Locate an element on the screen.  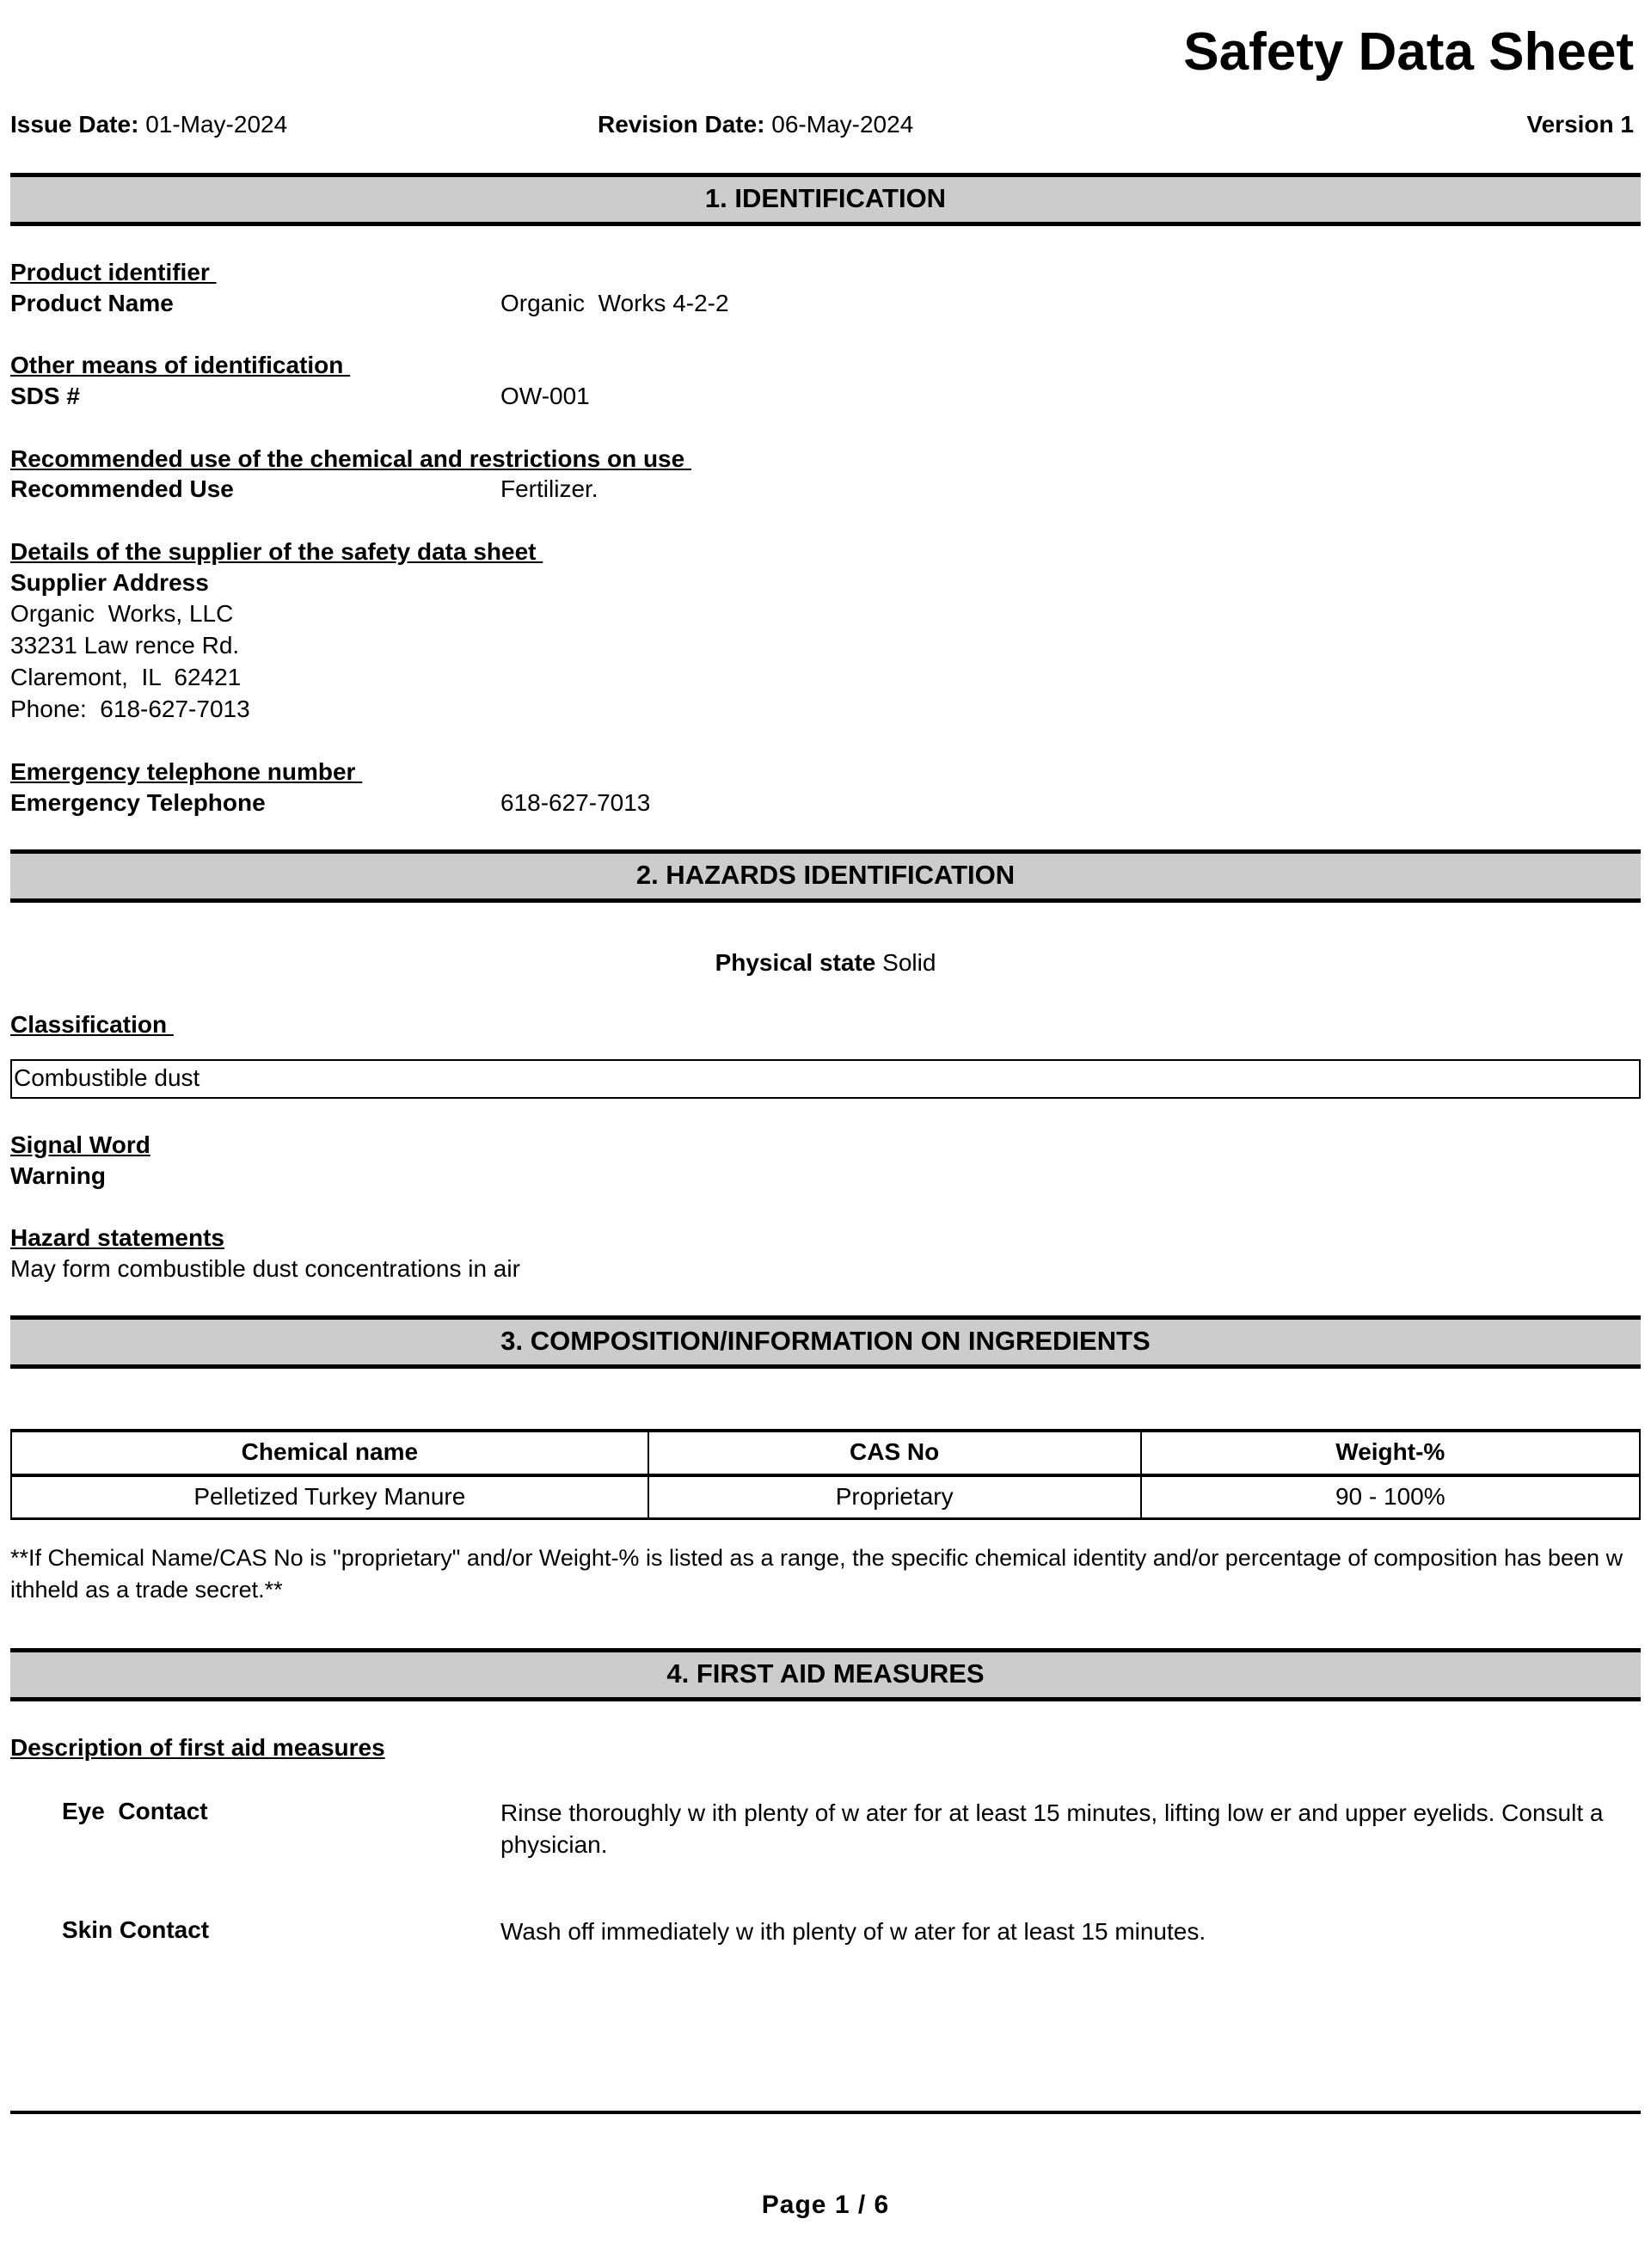
column-header-weight-percent: Weight-% is located at coordinates (1390, 1453).